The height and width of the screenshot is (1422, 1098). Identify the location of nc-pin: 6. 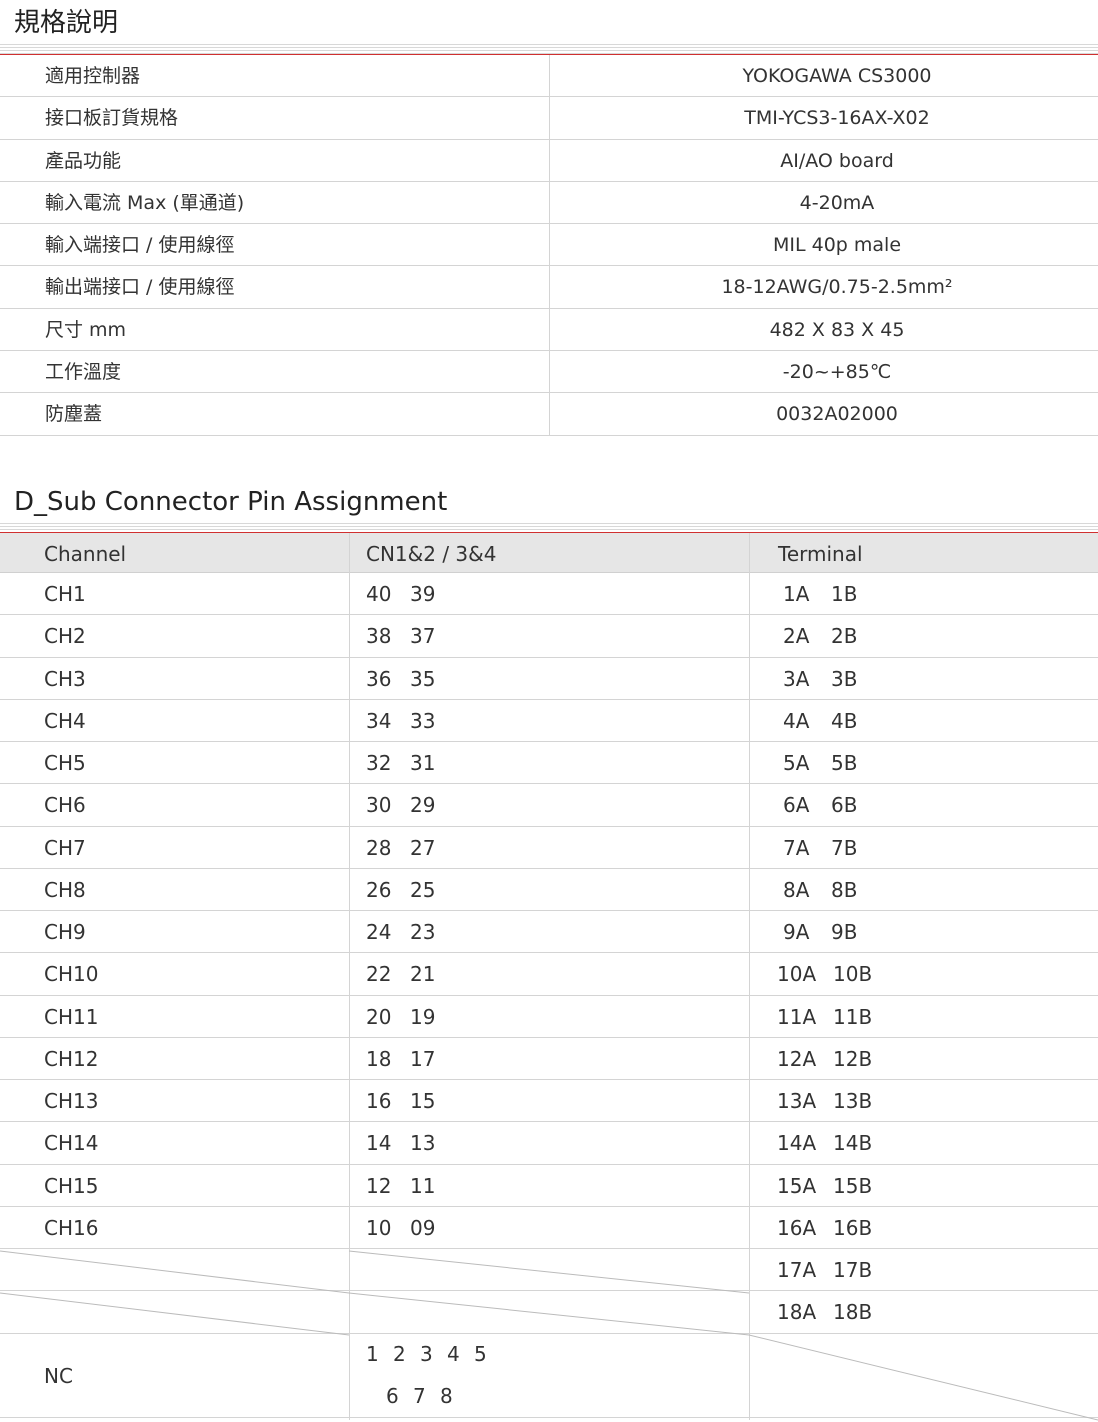
(393, 1395).